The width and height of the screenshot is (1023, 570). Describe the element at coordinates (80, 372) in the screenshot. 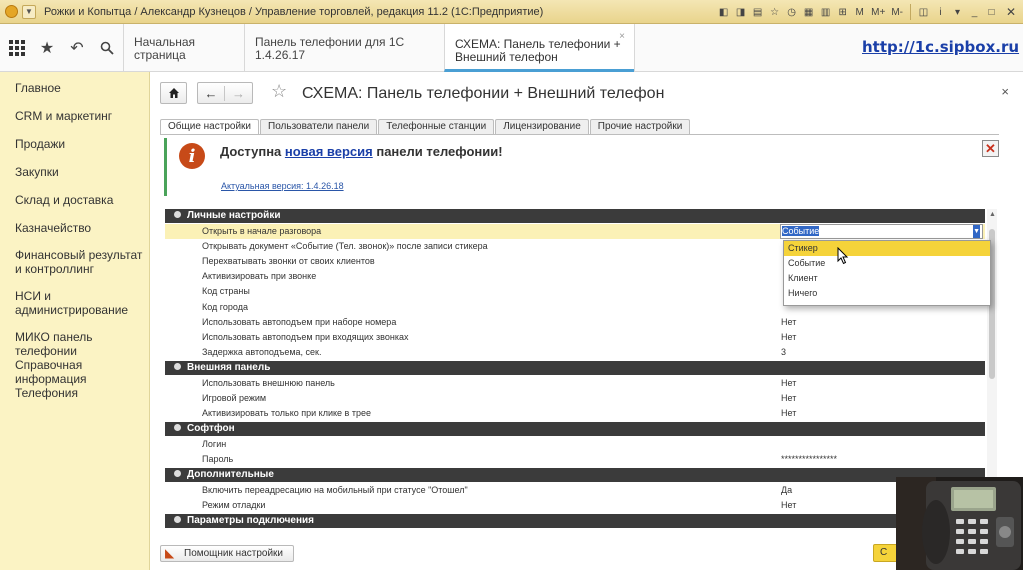

I see `sidebar-item-reference: Справочная информация` at that location.